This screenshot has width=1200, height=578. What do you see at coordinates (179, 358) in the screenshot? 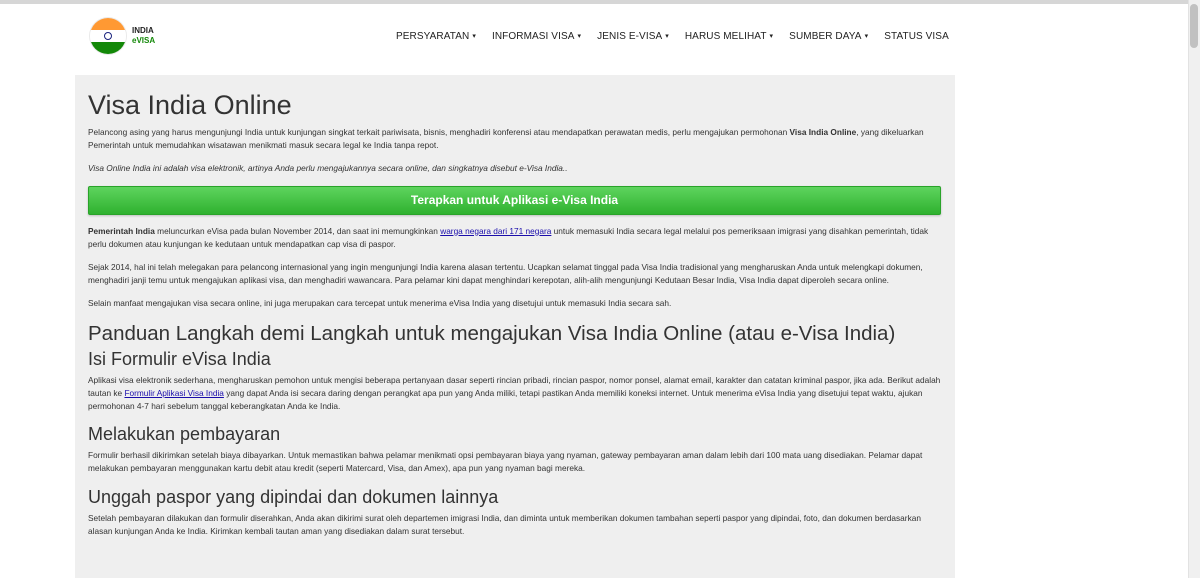
I see `step1-heading: Isi Formulir eVisa India` at bounding box center [179, 358].